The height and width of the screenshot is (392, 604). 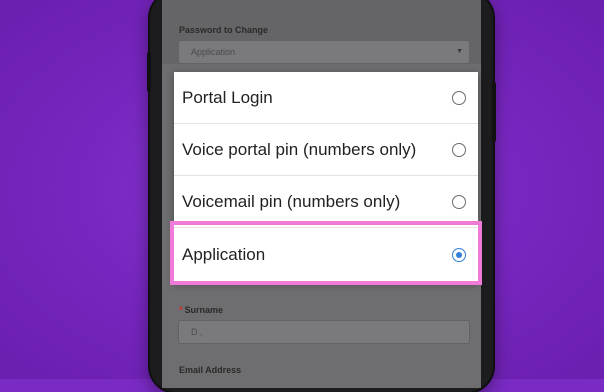 What do you see at coordinates (213, 52) in the screenshot?
I see `password-to-change-value: Application` at bounding box center [213, 52].